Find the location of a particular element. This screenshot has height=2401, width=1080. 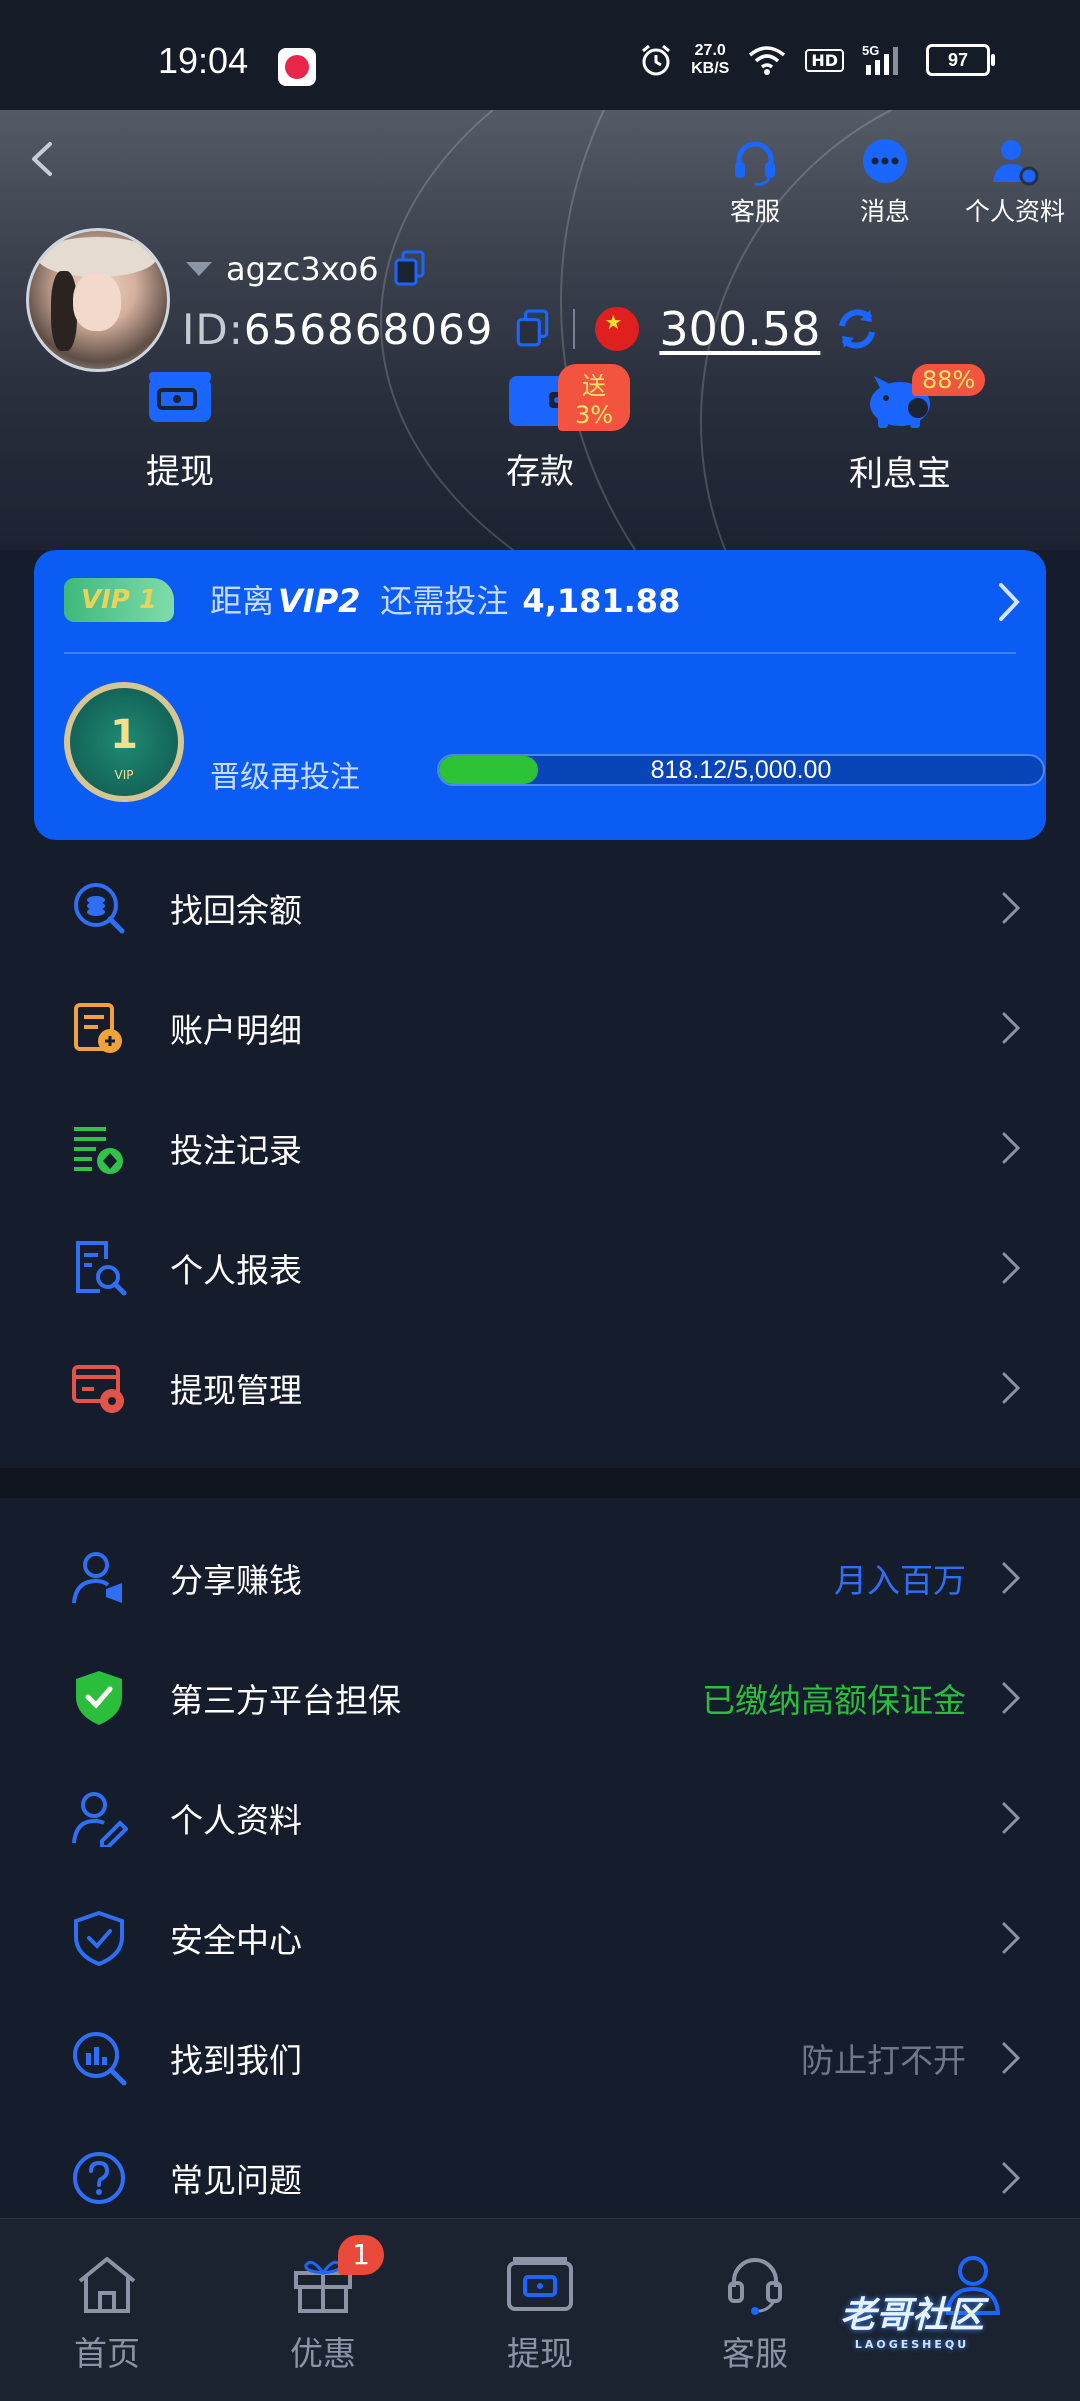

menu-item-security-center: 安全中心 is located at coordinates (540, 1938).